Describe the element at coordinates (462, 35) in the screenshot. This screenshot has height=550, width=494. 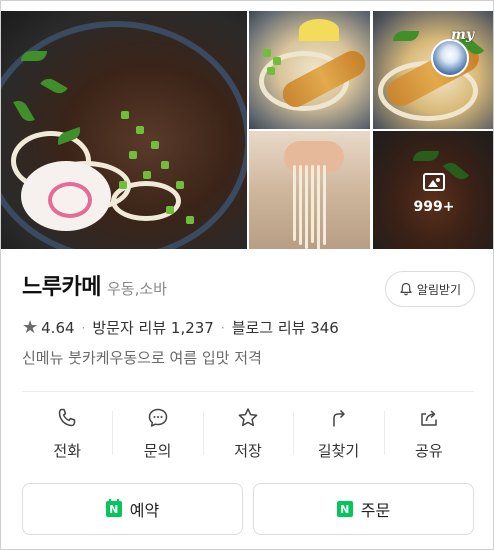
I see `my-label: my` at that location.